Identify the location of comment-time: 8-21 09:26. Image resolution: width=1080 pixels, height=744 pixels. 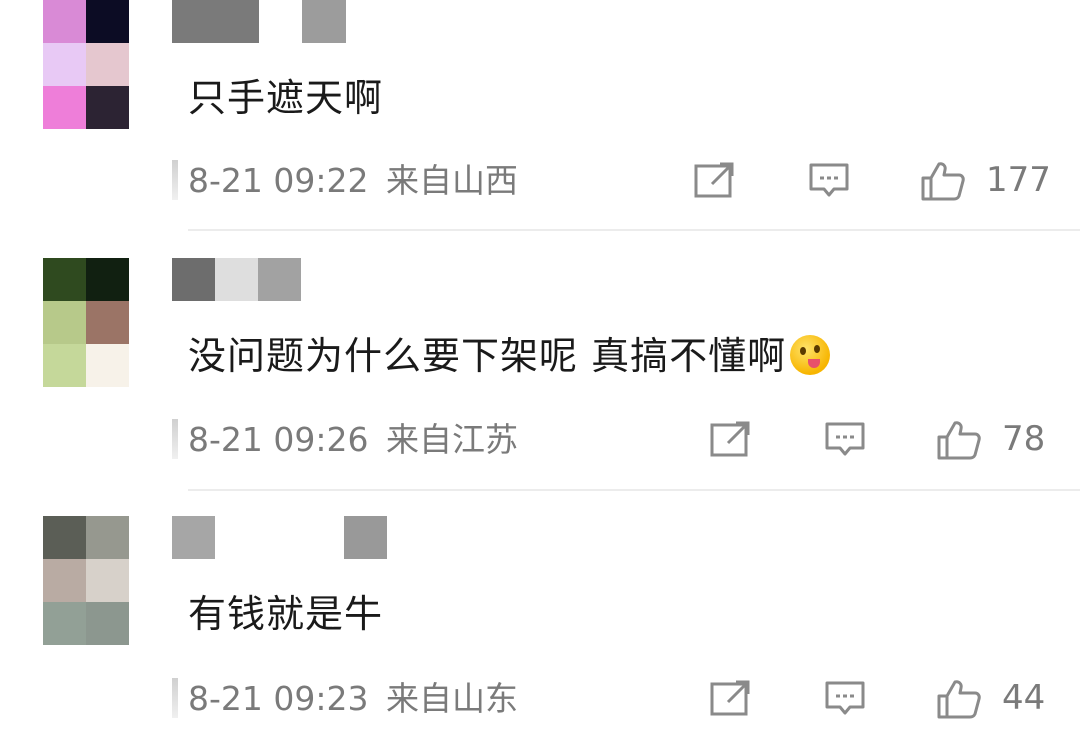
(278, 439).